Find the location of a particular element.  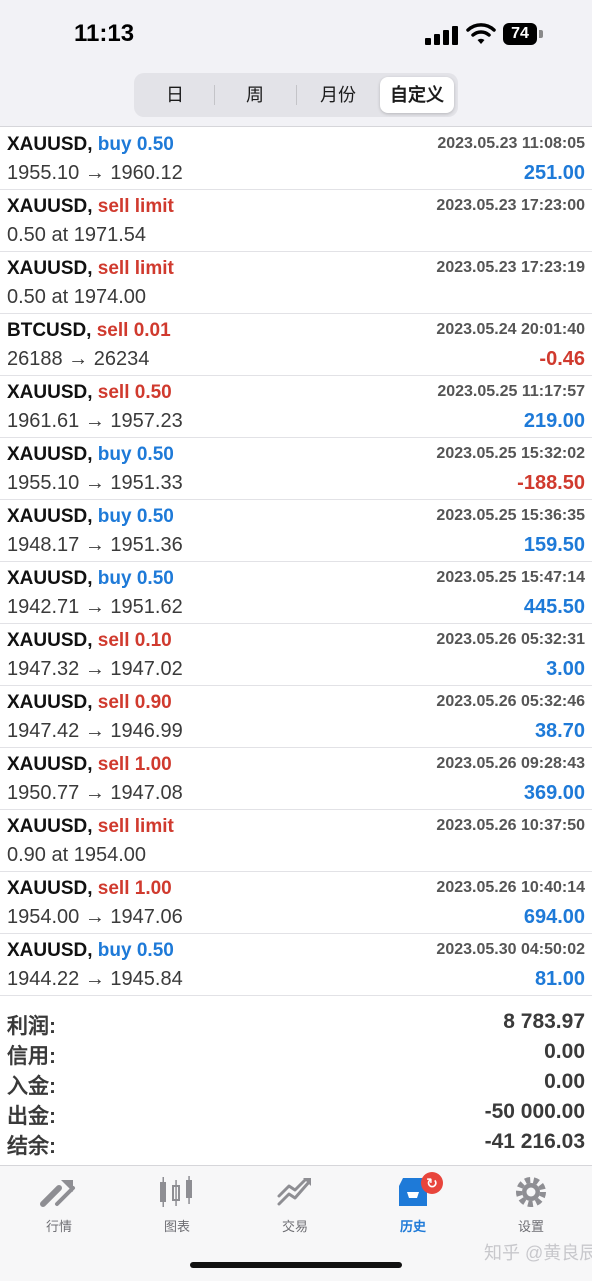

segment-month: 月份 is located at coordinates (338, 95).